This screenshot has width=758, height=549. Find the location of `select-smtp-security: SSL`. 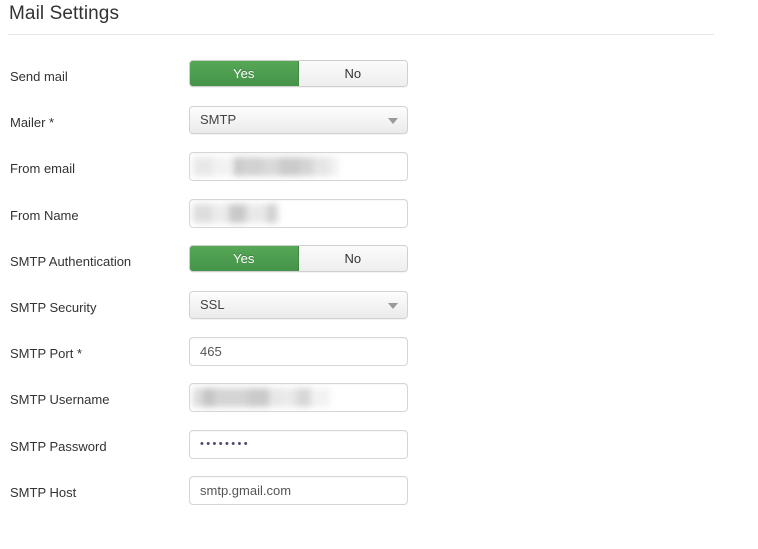

select-smtp-security: SSL is located at coordinates (298, 304).